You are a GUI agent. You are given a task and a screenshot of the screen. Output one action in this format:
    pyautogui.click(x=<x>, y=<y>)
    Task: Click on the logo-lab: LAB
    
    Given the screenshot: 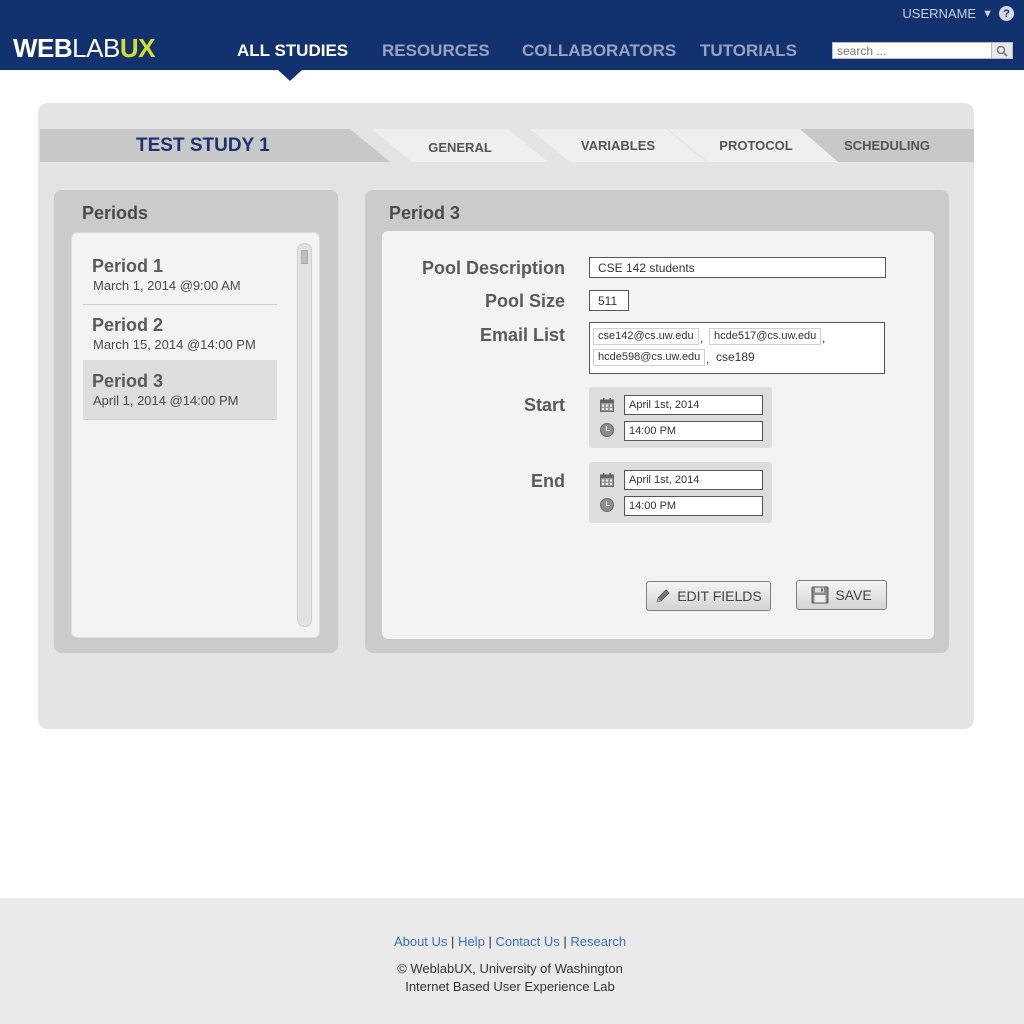 What is the action you would take?
    pyautogui.click(x=96, y=48)
    